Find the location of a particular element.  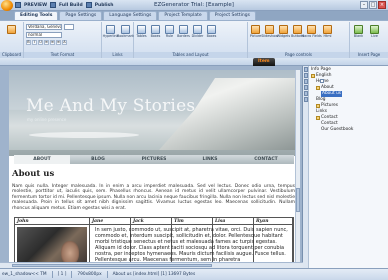

live-page-icon is located at coordinates (374, 29).